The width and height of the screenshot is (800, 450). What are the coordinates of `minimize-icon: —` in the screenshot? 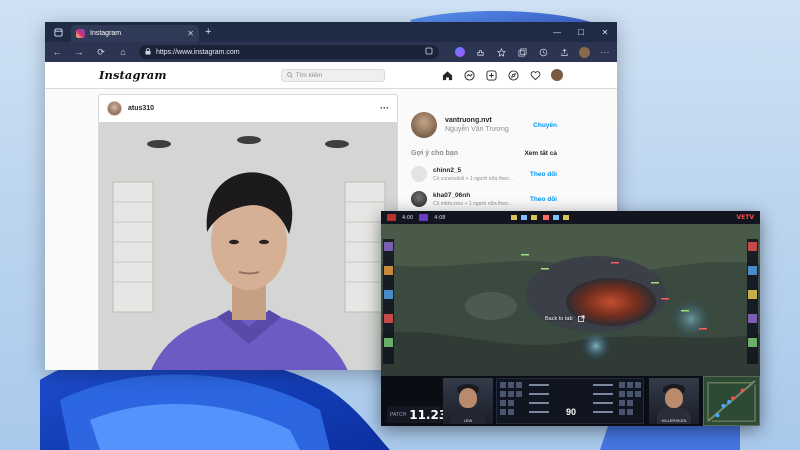 It's located at (557, 32).